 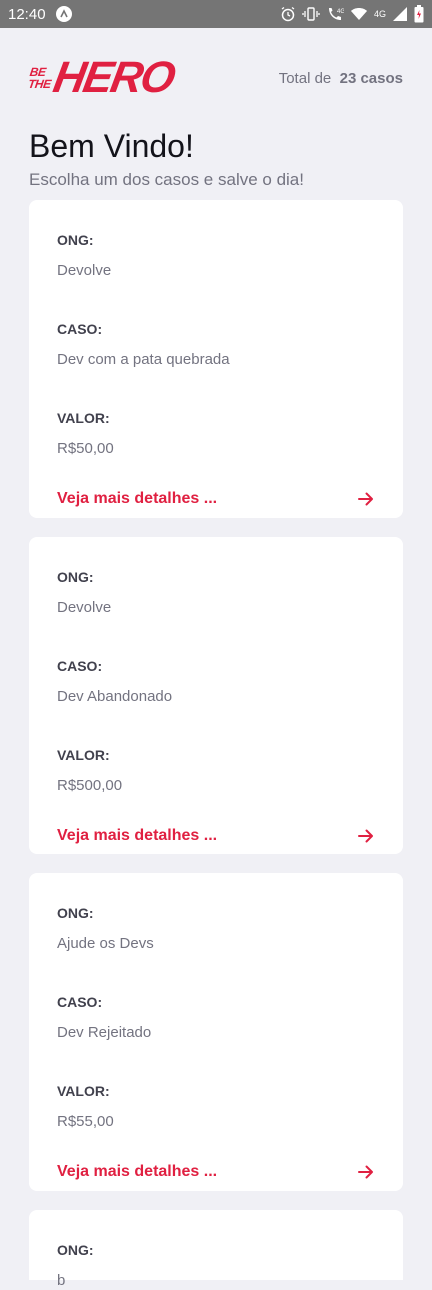 What do you see at coordinates (104, 1032) in the screenshot?
I see `case-value: Dev Rejeitado` at bounding box center [104, 1032].